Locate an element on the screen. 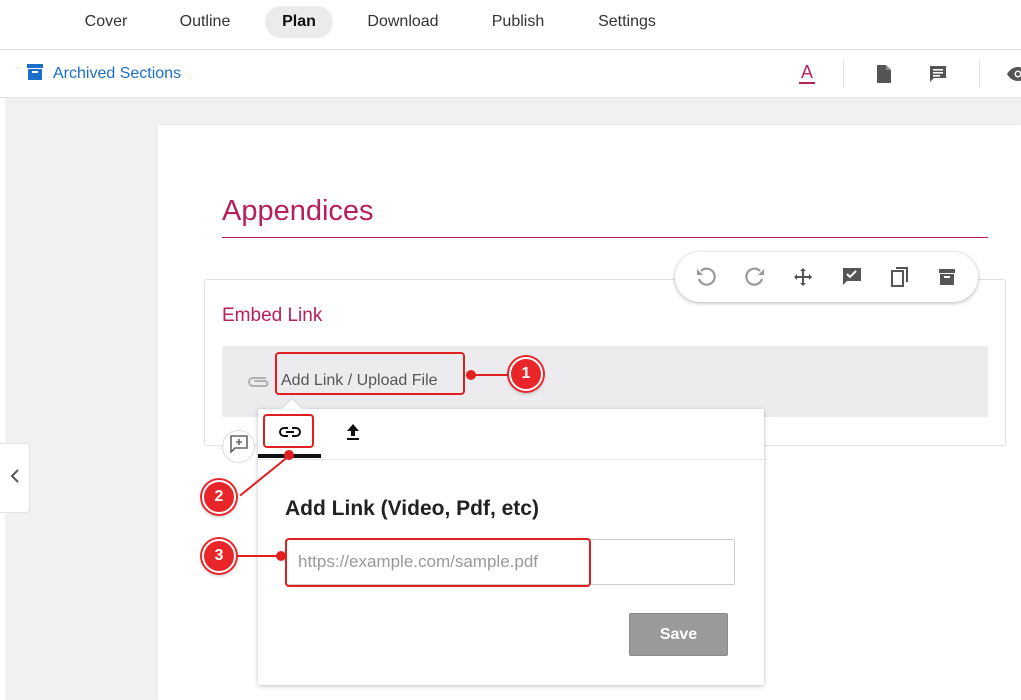 The image size is (1021, 700). upload-tab is located at coordinates (352, 434).